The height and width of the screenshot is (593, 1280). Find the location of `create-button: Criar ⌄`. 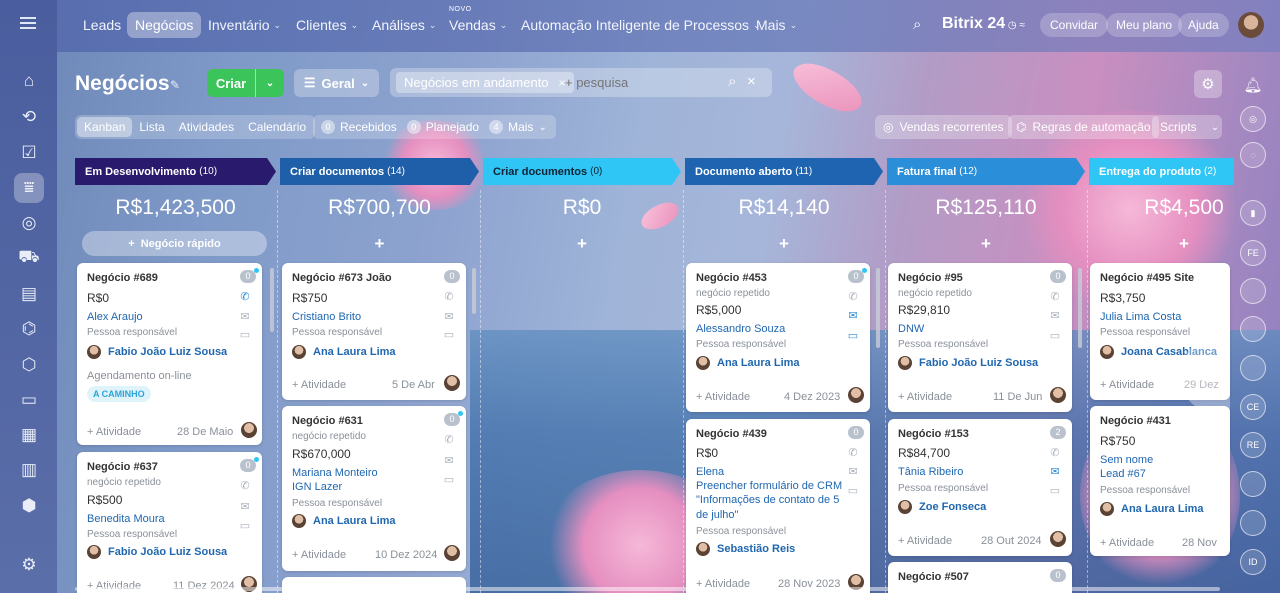

create-button: Criar ⌄ is located at coordinates (245, 83).